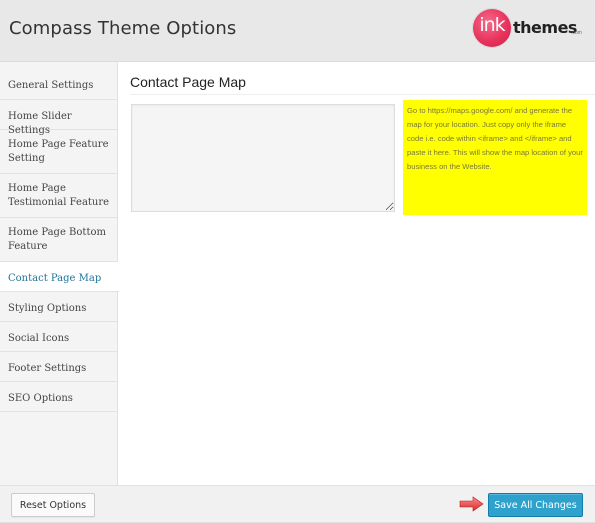 Image resolution: width=595 pixels, height=523 pixels. Describe the element at coordinates (59, 307) in the screenshot. I see `sidebar-item-styling-options: Styling Options` at that location.